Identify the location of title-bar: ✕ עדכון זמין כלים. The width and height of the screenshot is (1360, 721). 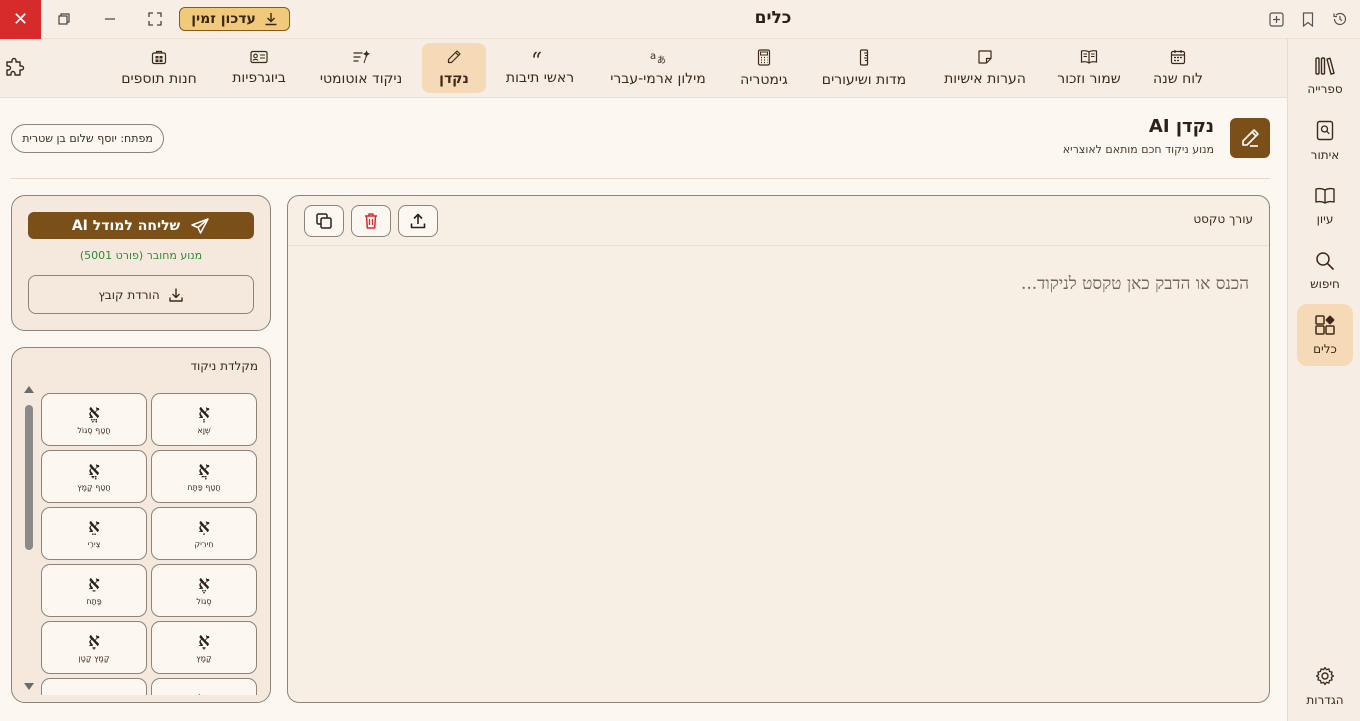
(680, 19).